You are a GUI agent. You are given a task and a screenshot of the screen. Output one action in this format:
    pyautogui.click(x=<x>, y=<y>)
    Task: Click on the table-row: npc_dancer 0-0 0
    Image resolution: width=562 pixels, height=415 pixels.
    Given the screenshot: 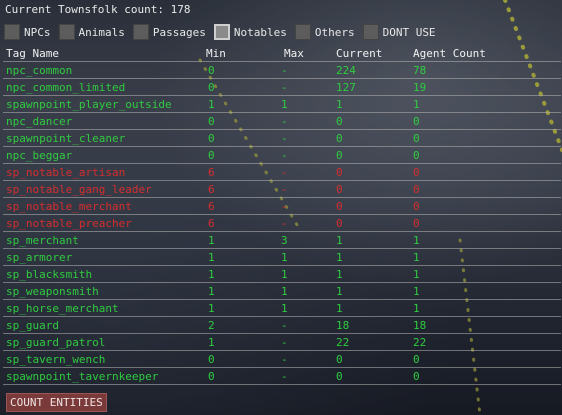 What is the action you would take?
    pyautogui.click(x=282, y=121)
    